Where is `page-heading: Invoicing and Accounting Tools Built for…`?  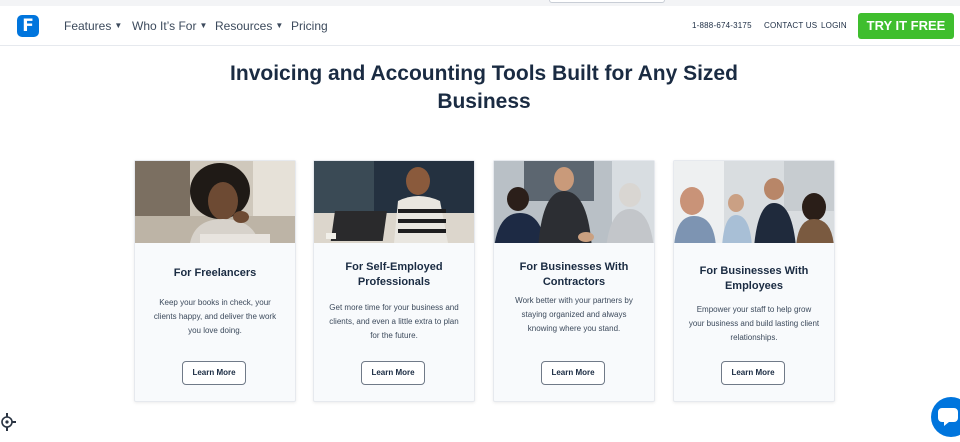 page-heading: Invoicing and Accounting Tools Built for… is located at coordinates (484, 87).